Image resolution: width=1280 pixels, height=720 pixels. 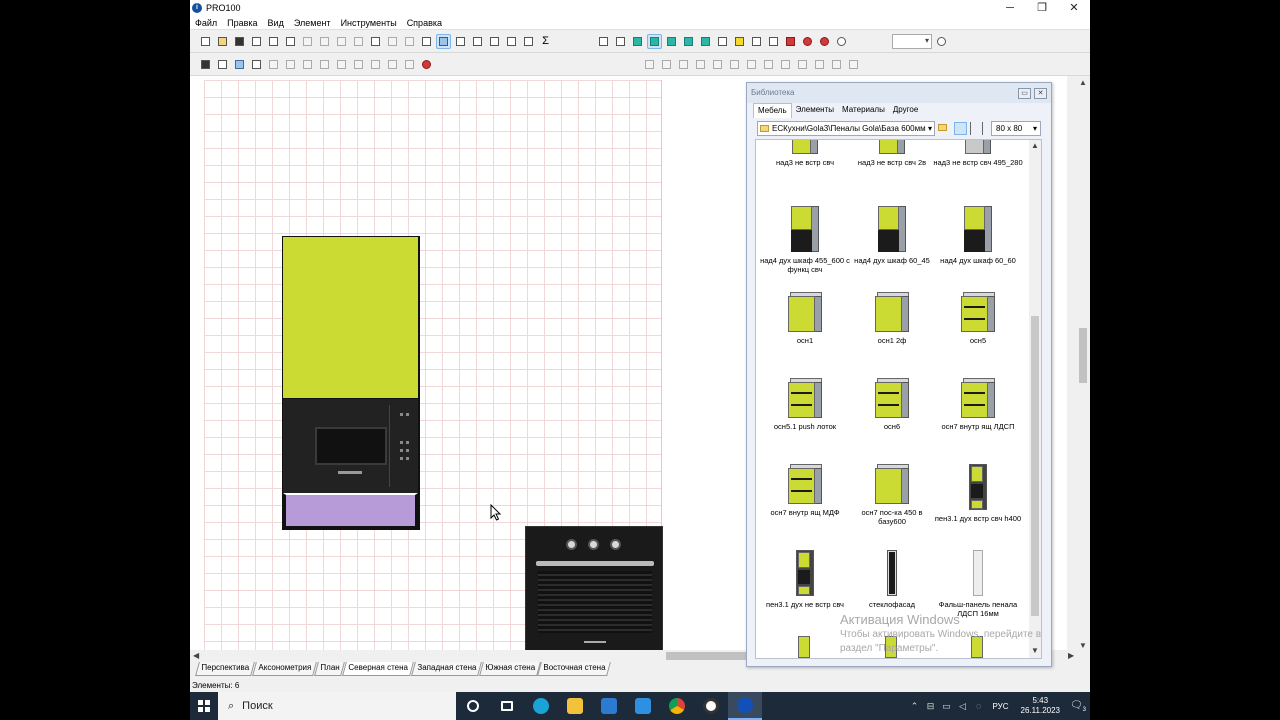 I want to click on library-minimize-button: ▭, so click(x=1024, y=93).